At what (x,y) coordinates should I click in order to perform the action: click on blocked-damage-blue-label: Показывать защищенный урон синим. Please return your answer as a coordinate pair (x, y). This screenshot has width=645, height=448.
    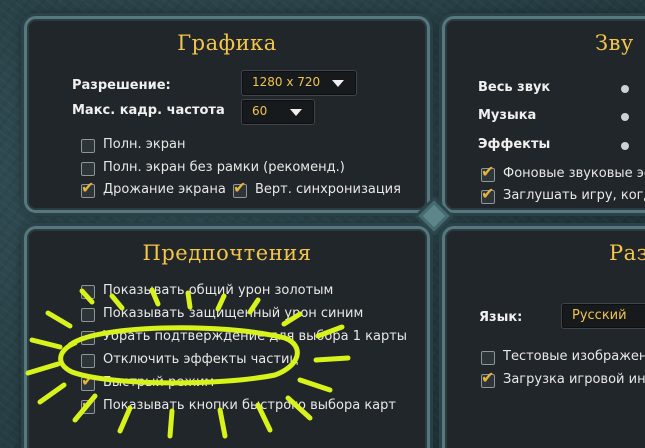
    Looking at the image, I should click on (233, 313).